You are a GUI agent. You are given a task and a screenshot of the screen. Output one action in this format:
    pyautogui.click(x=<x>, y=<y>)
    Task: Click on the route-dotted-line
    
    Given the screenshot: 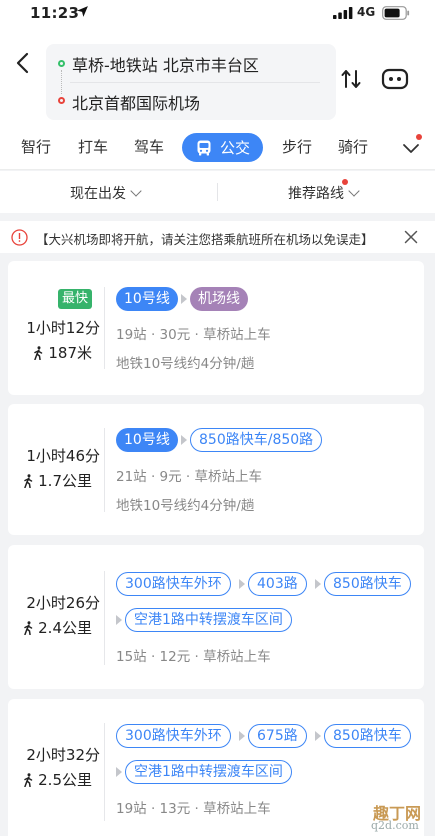 What is the action you would take?
    pyautogui.click(x=61, y=82)
    